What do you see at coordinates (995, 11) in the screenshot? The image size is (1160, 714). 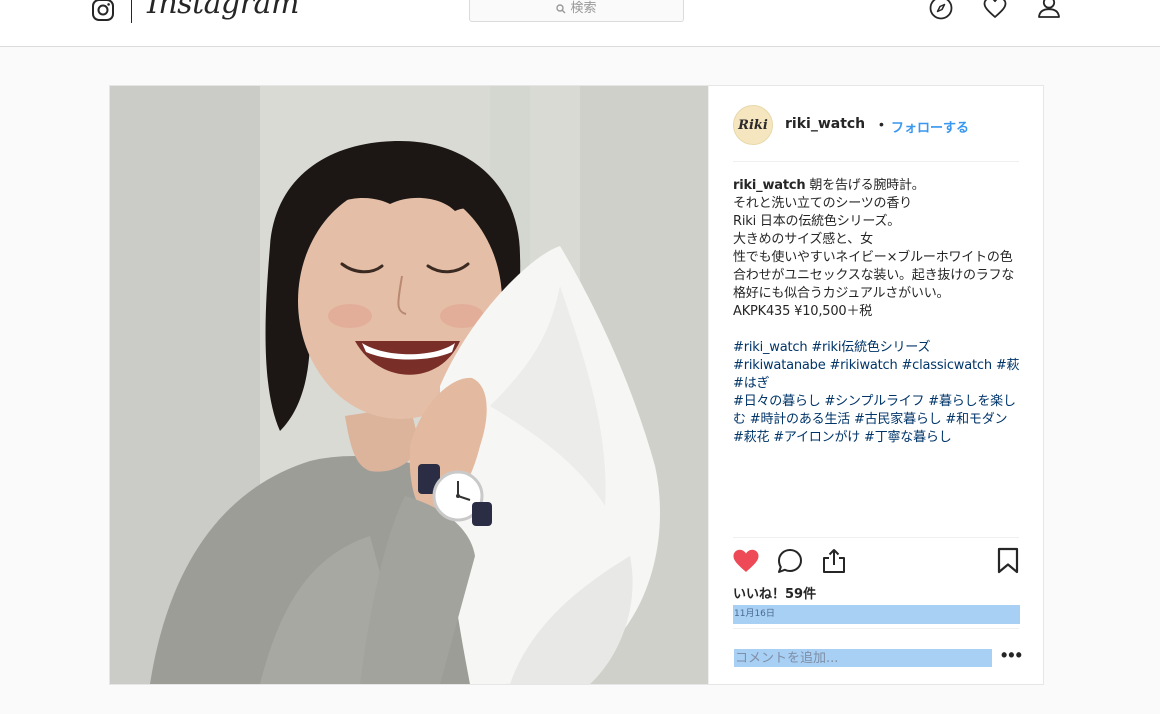 I see `activity-heart-icon` at bounding box center [995, 11].